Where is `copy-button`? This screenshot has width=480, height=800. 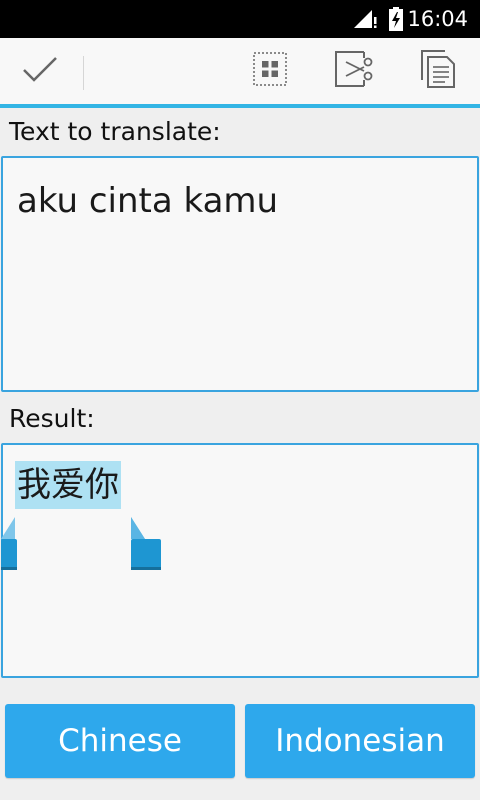 copy-button is located at coordinates (438, 71).